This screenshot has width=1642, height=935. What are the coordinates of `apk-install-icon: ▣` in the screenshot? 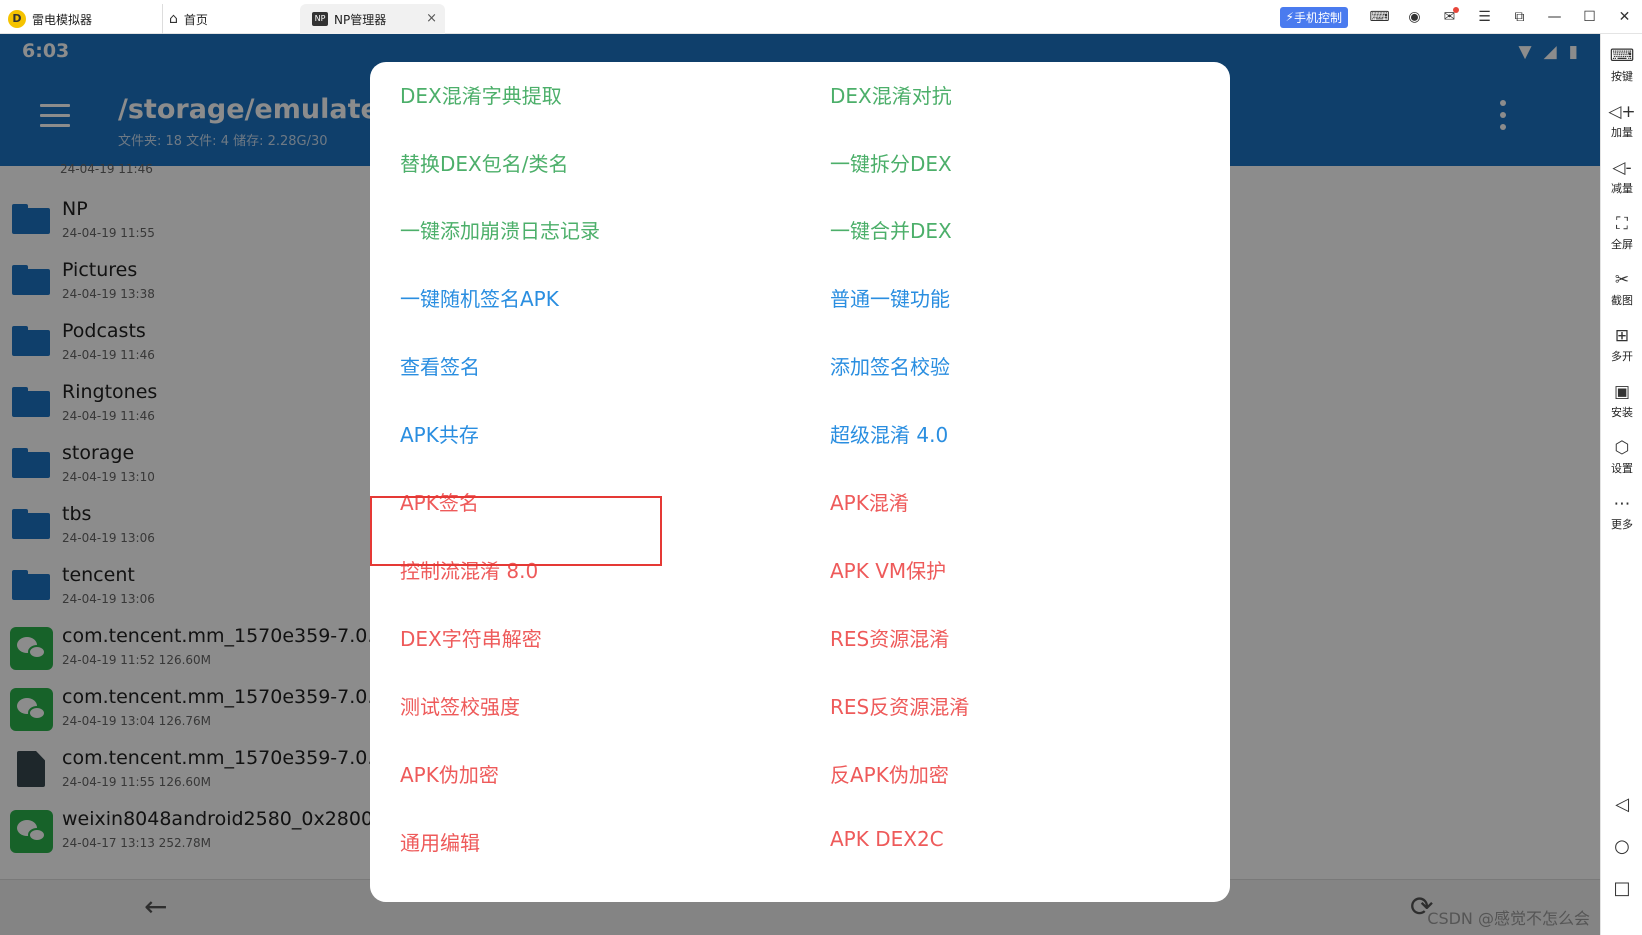 It's located at (1622, 392).